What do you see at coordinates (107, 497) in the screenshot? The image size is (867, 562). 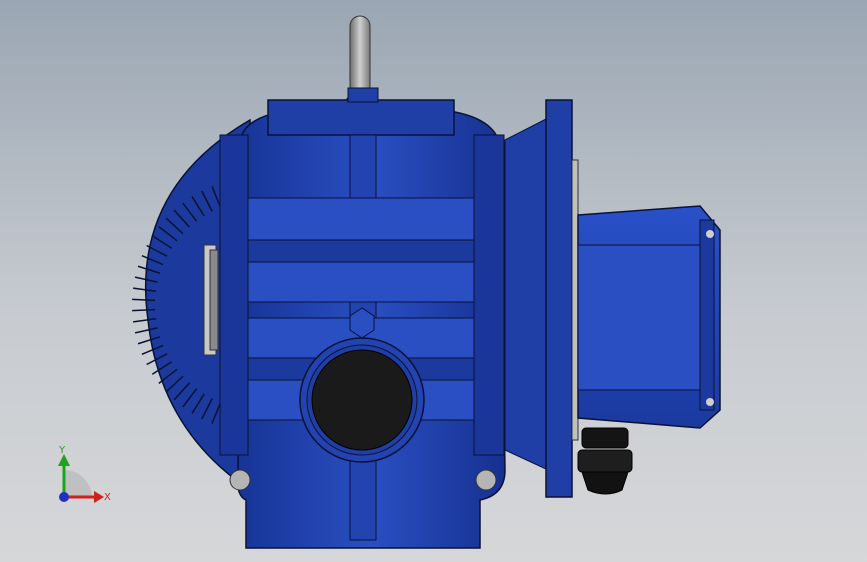 I see `x-axis-label: X` at bounding box center [107, 497].